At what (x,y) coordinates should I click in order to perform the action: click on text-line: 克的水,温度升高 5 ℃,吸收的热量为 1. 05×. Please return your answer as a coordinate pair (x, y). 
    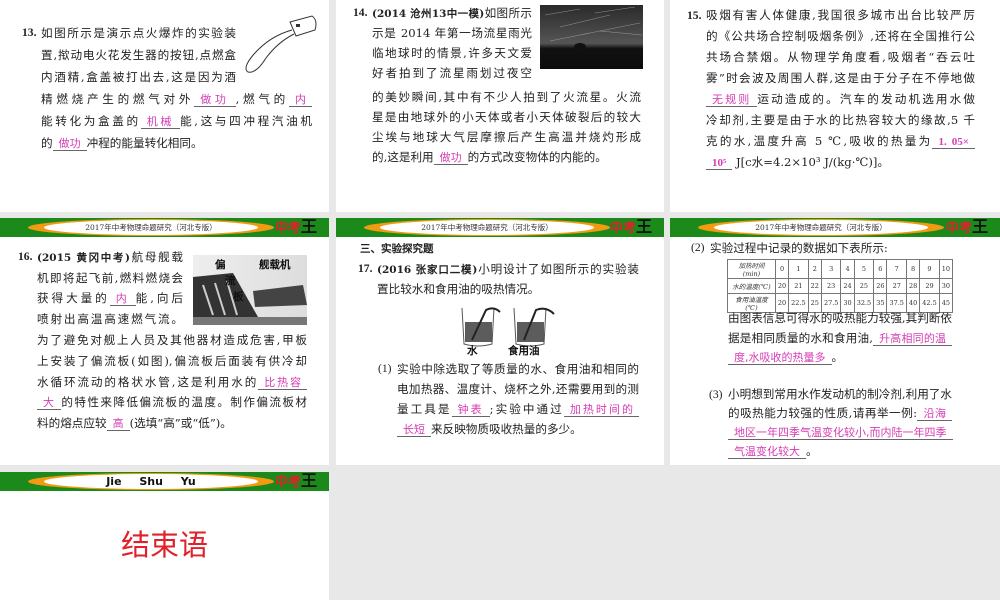
    Looking at the image, I should click on (840, 141).